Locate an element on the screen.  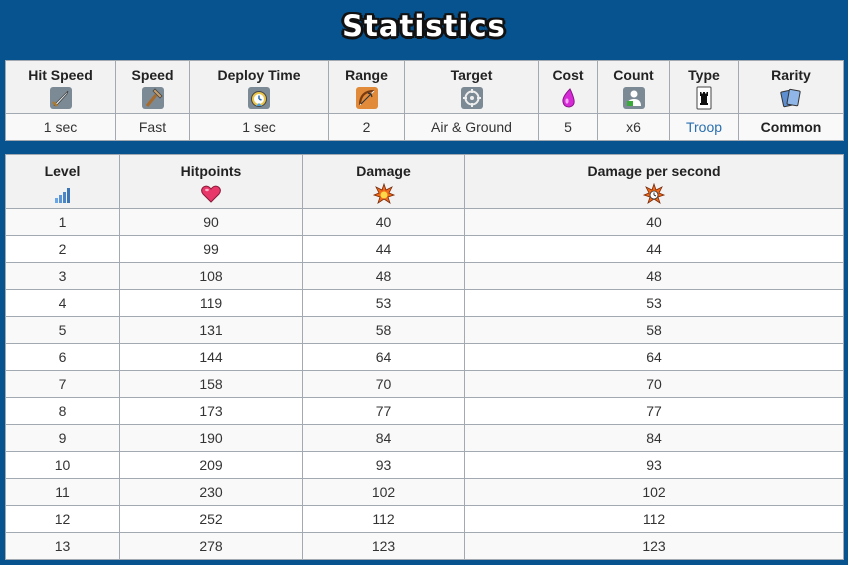
table-row: 3 108 48 48 is located at coordinates (424, 276).